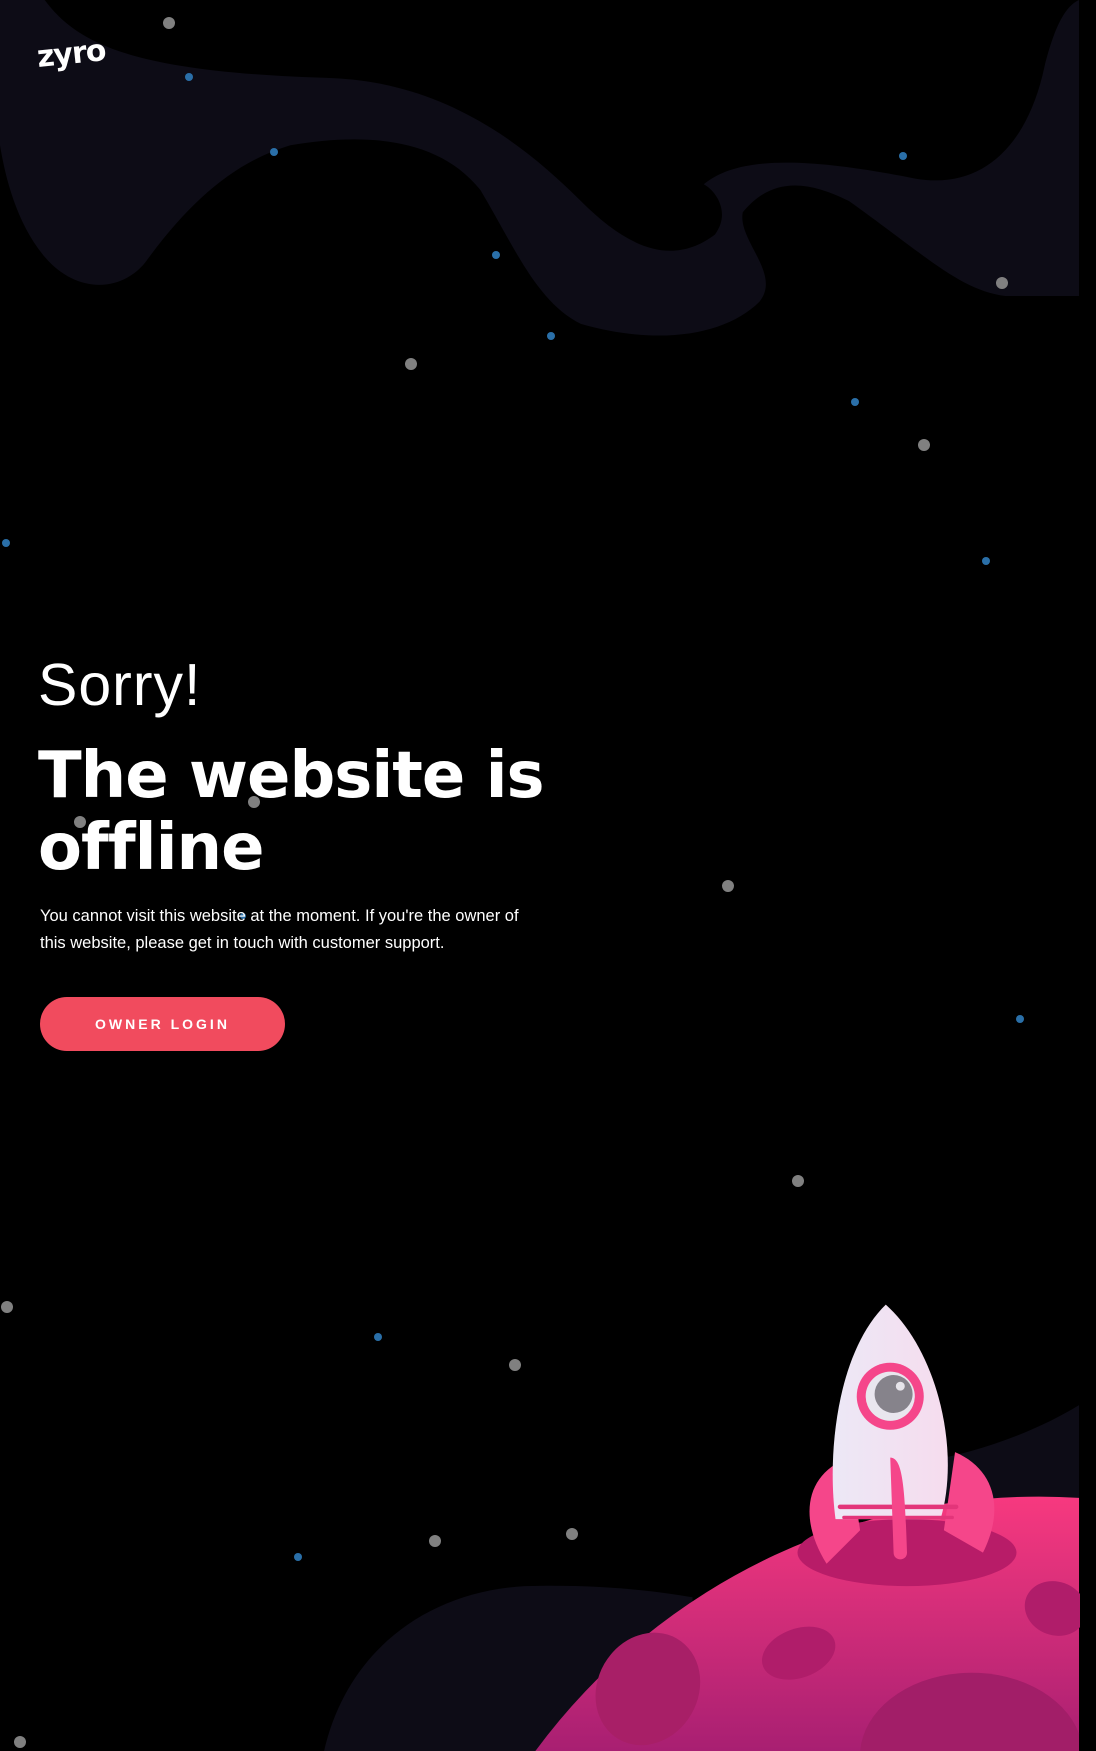 The width and height of the screenshot is (1096, 1751). I want to click on zyro-logo: zyro, so click(71, 54).